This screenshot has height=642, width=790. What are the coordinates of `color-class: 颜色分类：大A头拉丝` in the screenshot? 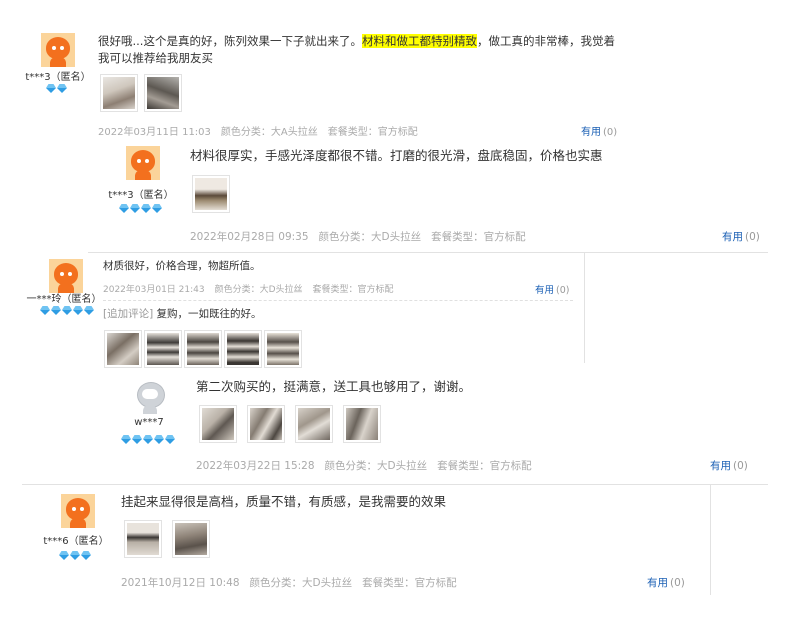 It's located at (269, 132).